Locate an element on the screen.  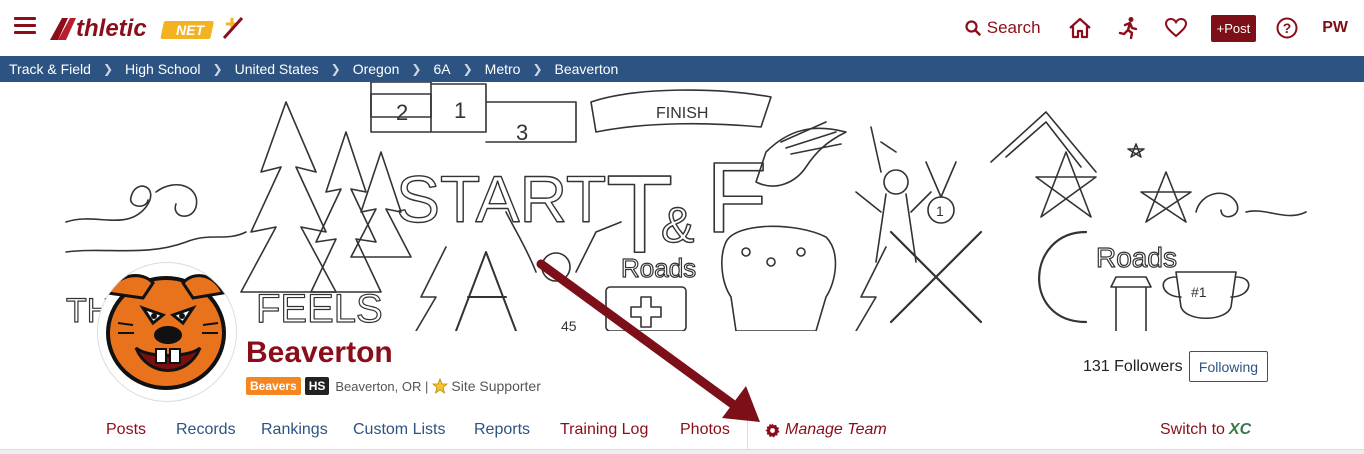
search-button: Search is located at coordinates (1003, 28).